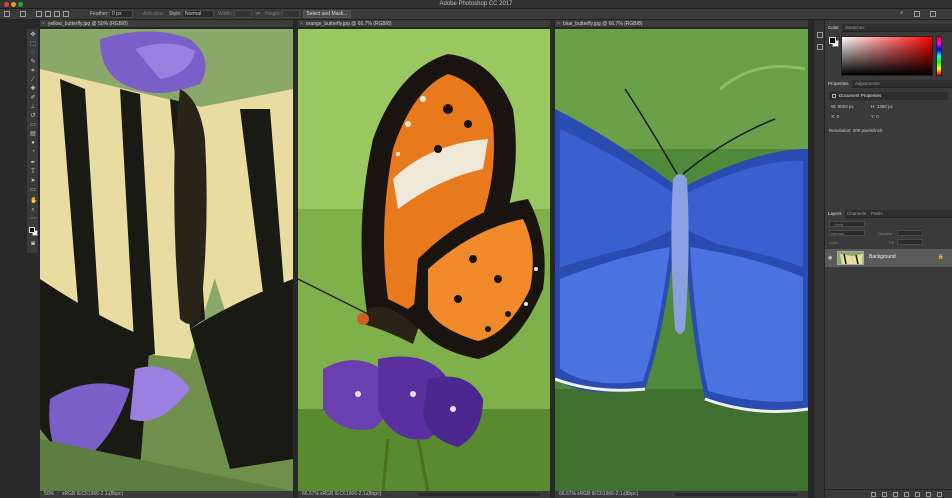  Describe the element at coordinates (291, 14) in the screenshot. I see `height-input` at that location.